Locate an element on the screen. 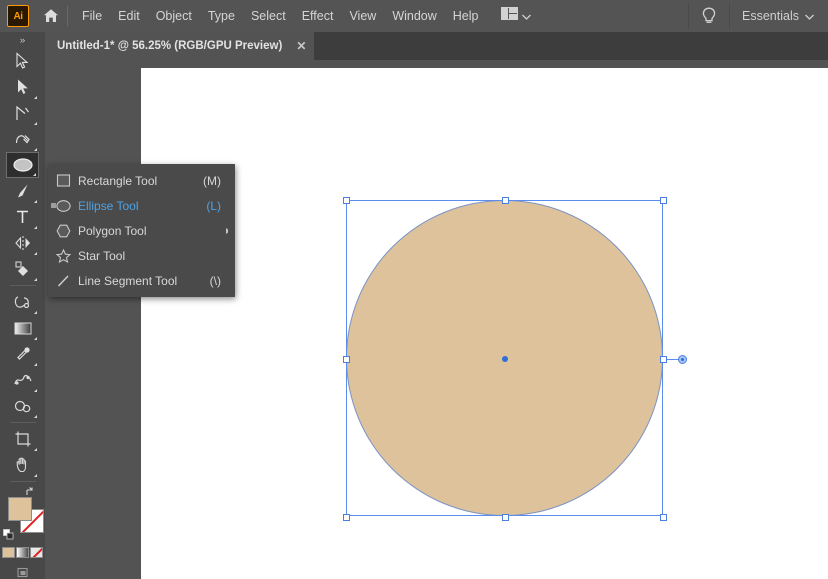  arrange-documents-icon is located at coordinates (509, 16).